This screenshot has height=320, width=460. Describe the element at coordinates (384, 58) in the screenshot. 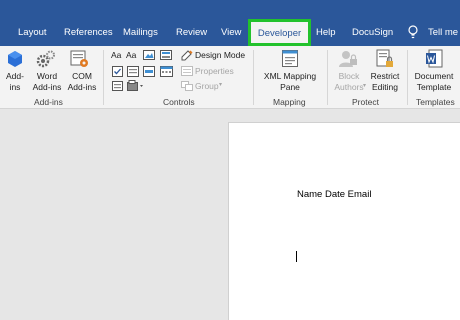

I see `restrict-editing-icon` at that location.